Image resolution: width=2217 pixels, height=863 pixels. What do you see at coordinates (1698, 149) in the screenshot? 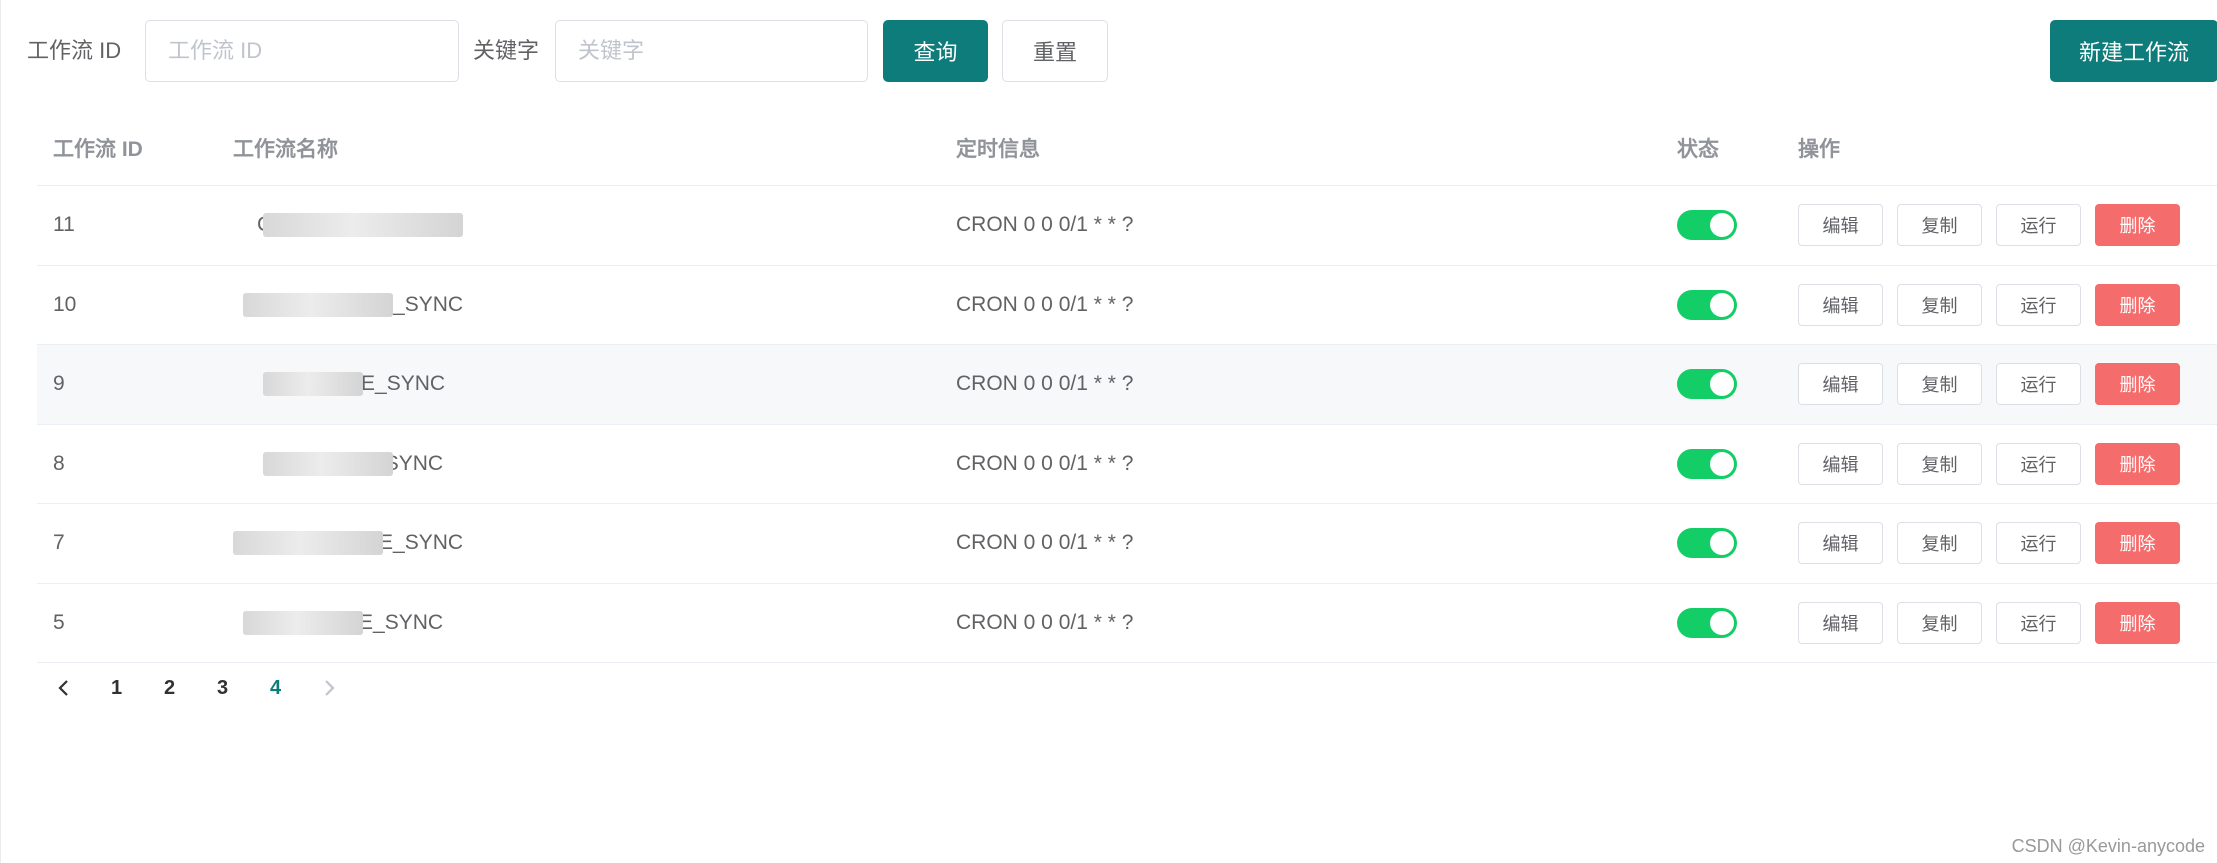
I see `column-header-status: 状态` at bounding box center [1698, 149].